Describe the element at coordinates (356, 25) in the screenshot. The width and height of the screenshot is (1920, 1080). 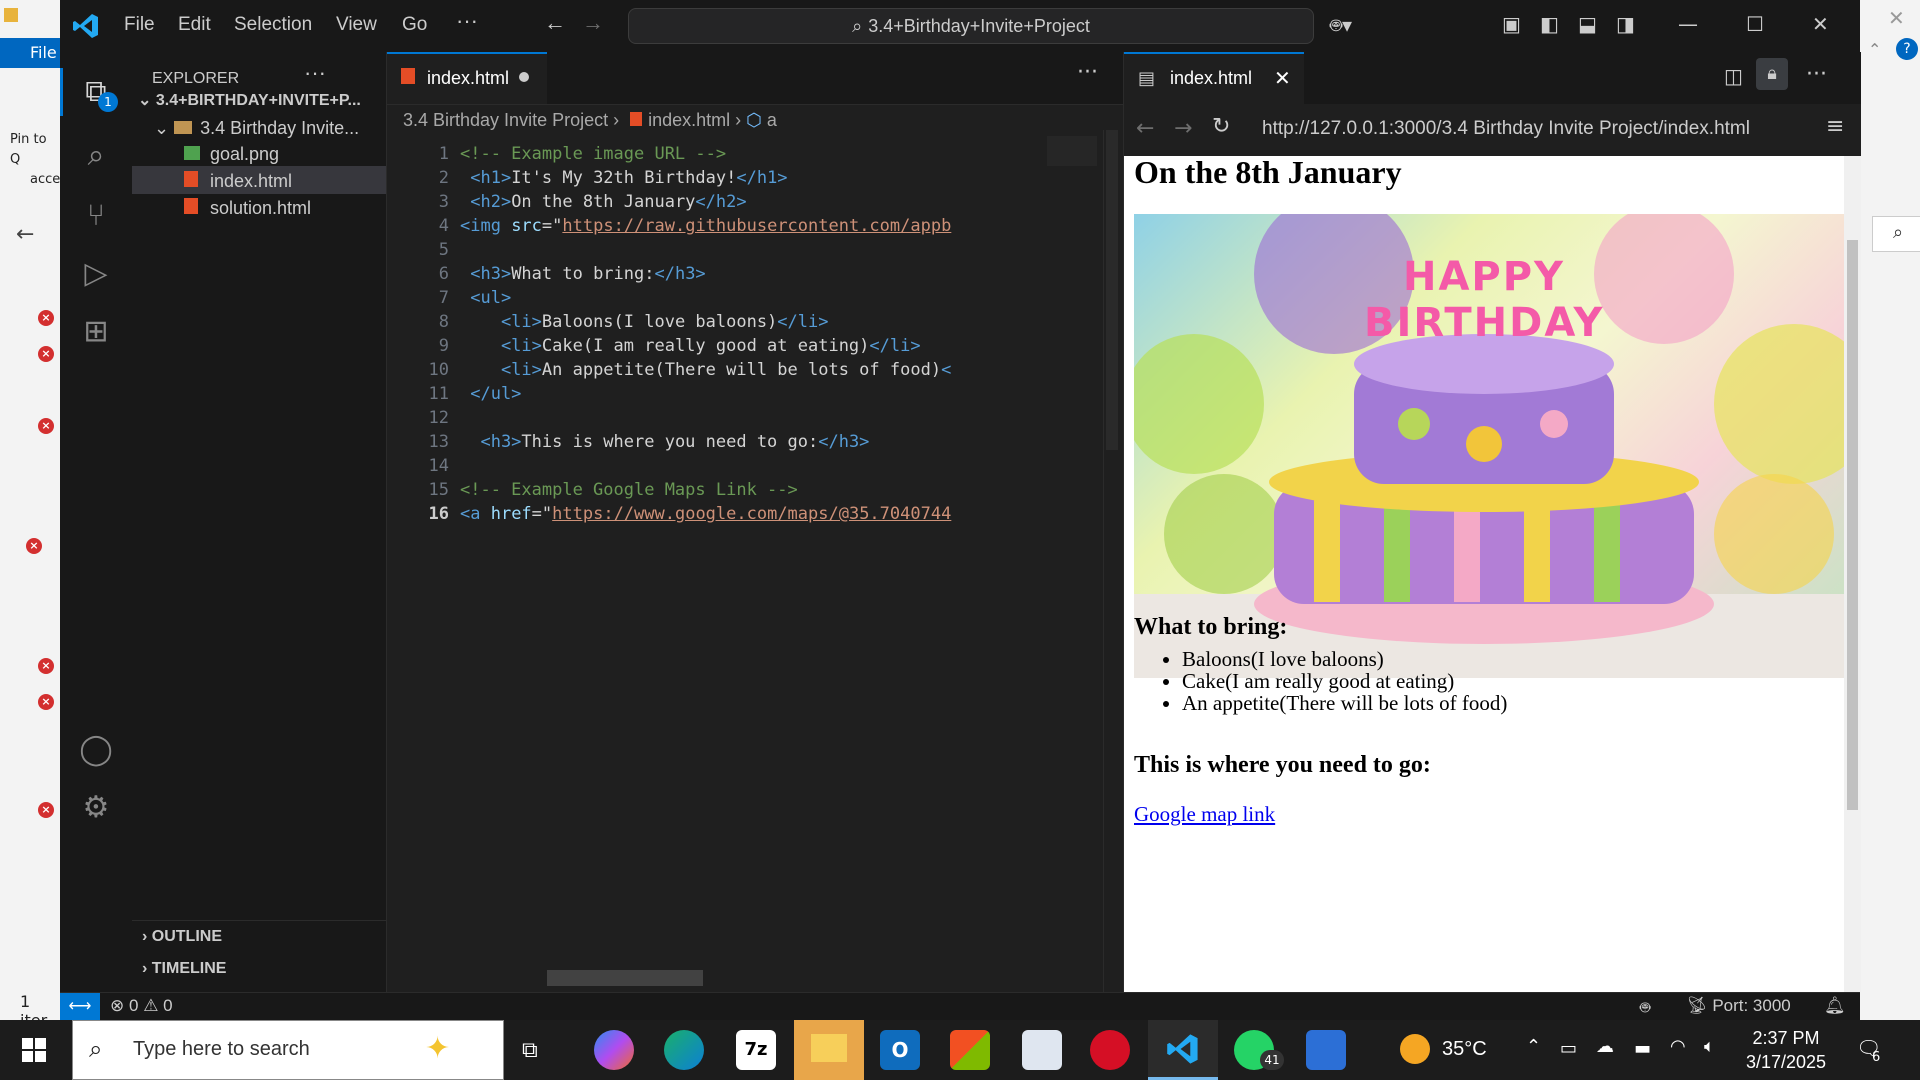
I see `menu-view: View` at that location.